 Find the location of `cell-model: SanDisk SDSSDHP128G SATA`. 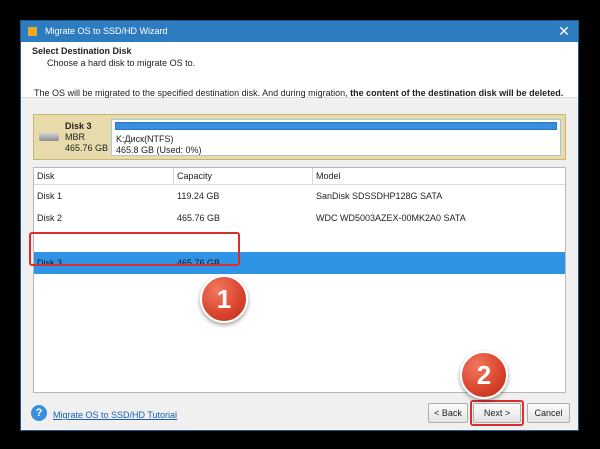

cell-model: SanDisk SDSSDHP128G SATA is located at coordinates (379, 196).